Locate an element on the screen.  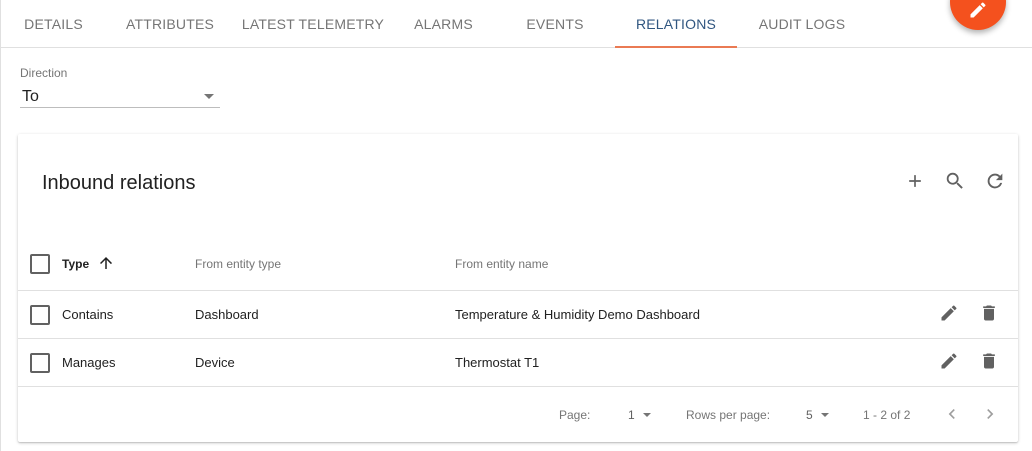
card-actions is located at coordinates (955, 183).